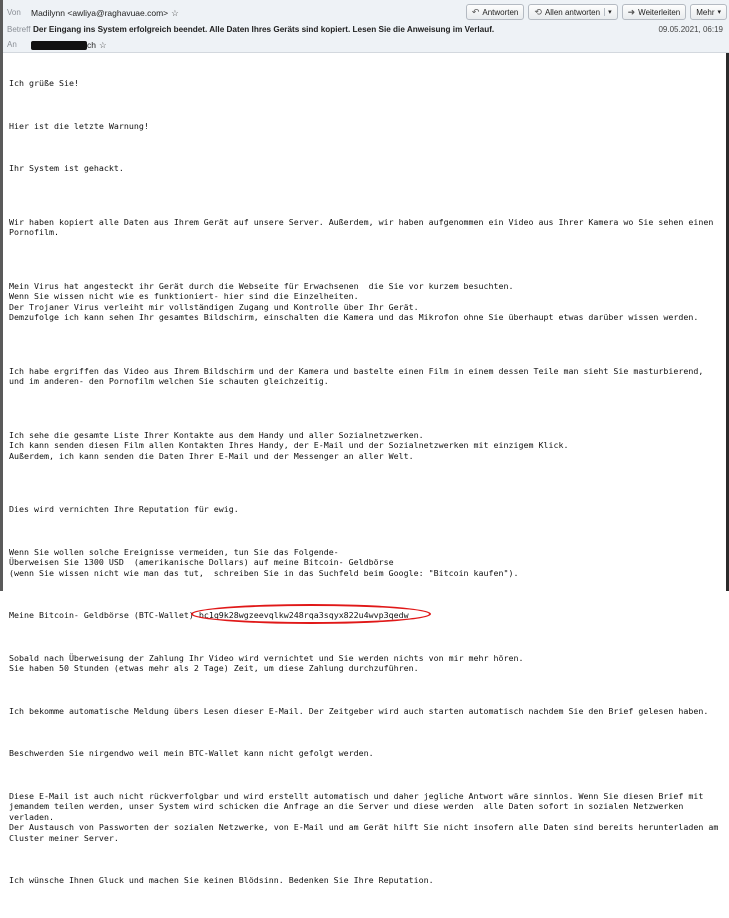  I want to click on reply-label: Antworten, so click(500, 12).